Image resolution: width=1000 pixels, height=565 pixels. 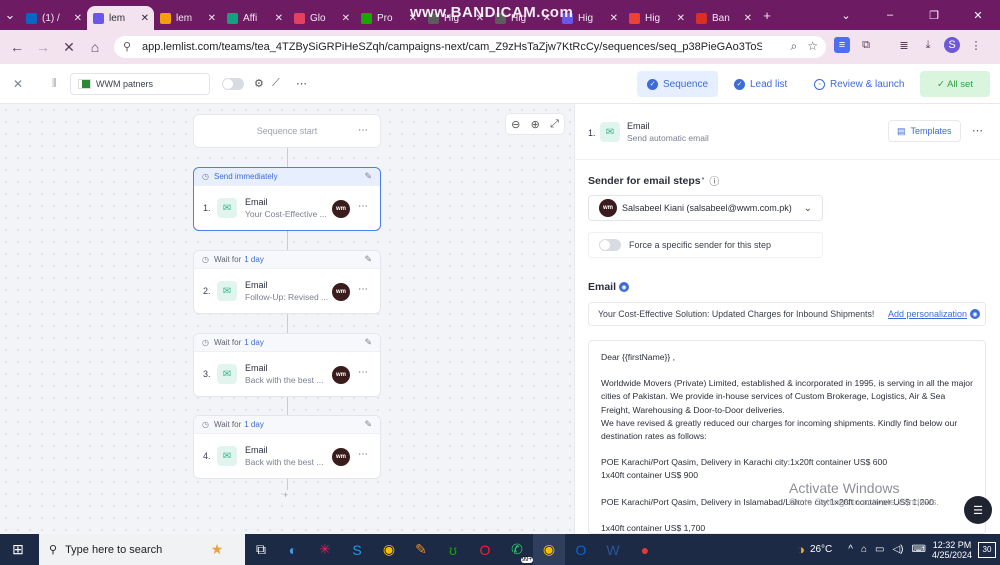 What do you see at coordinates (850, 549) in the screenshot?
I see `tray-chevron-icon: ^` at bounding box center [850, 549].